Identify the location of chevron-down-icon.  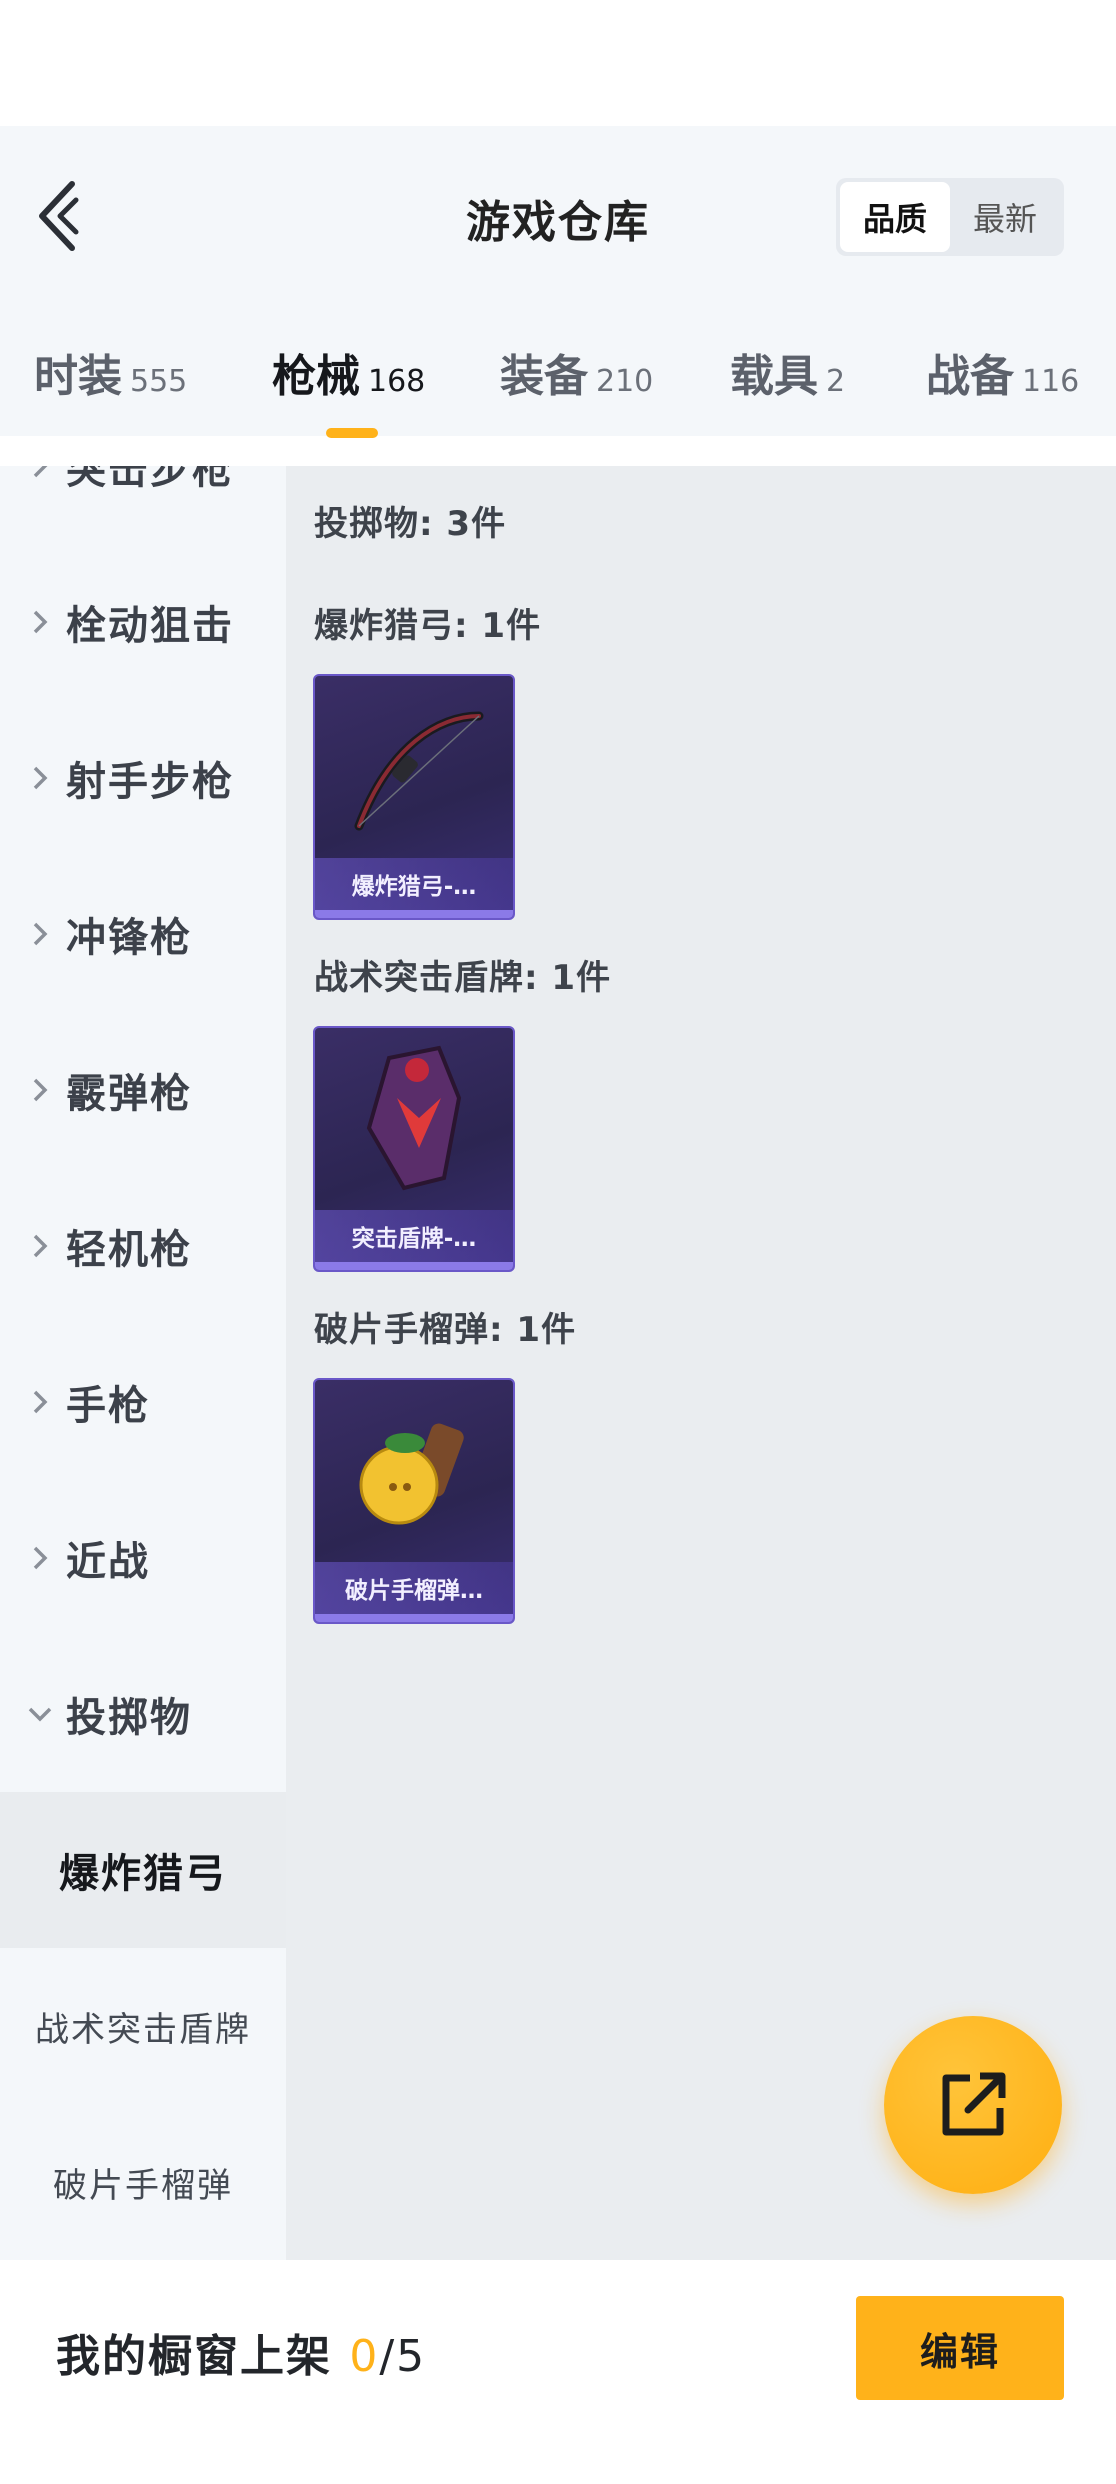
(40, 1714).